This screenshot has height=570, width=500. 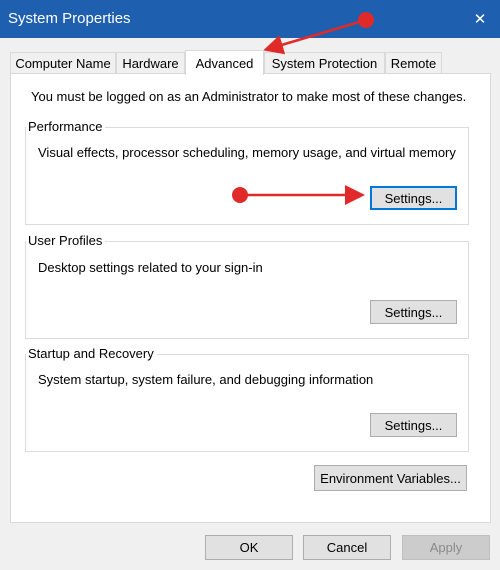 I want to click on close-icon: ✕, so click(x=480, y=19).